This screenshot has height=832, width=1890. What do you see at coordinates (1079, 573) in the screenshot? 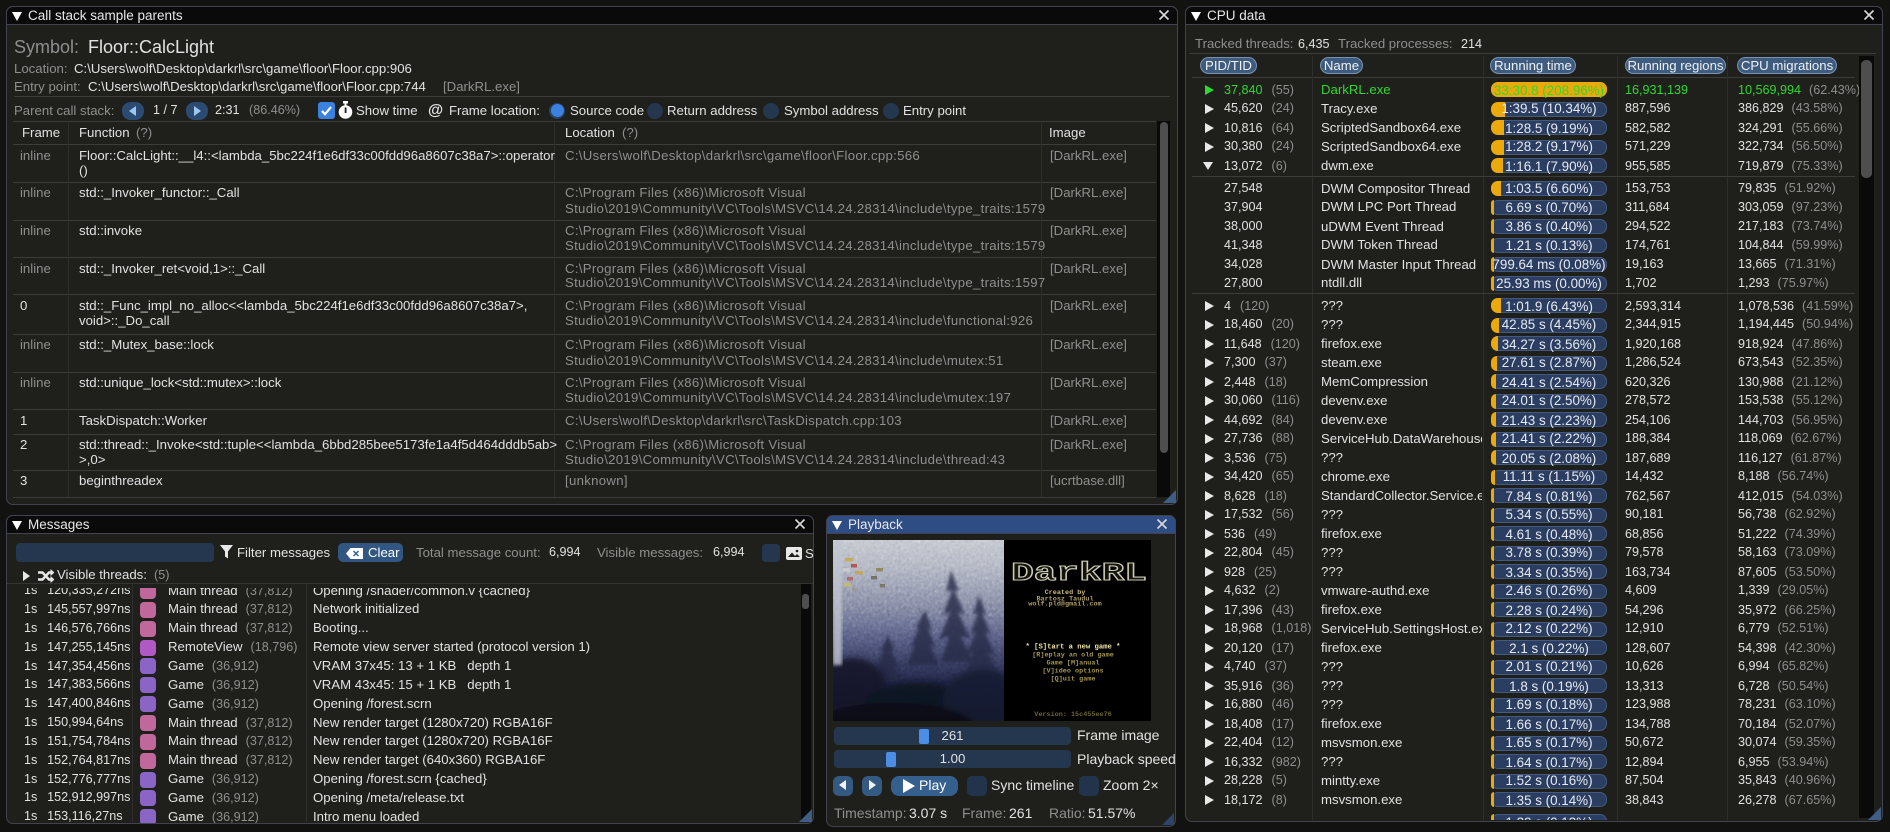
I see `svg-text: DarkRL` at bounding box center [1079, 573].